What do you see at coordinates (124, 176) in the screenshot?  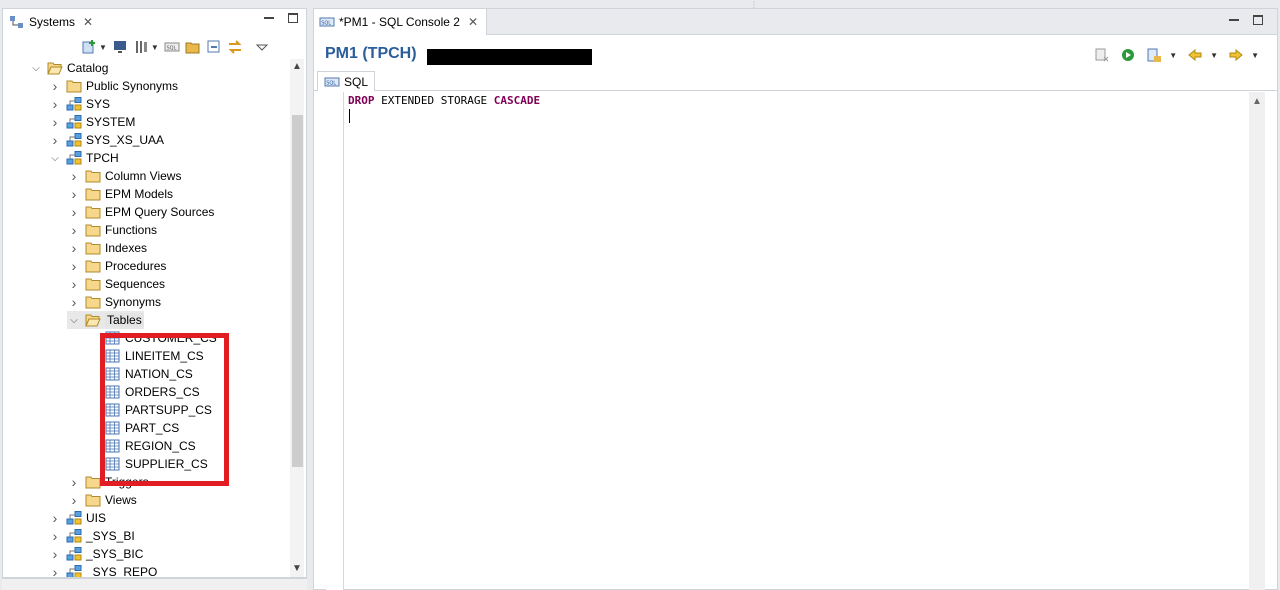 I see `folder-node: › Column Views` at bounding box center [124, 176].